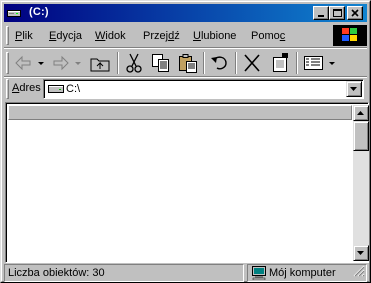  I want to click on up-folder-button, so click(100, 63).